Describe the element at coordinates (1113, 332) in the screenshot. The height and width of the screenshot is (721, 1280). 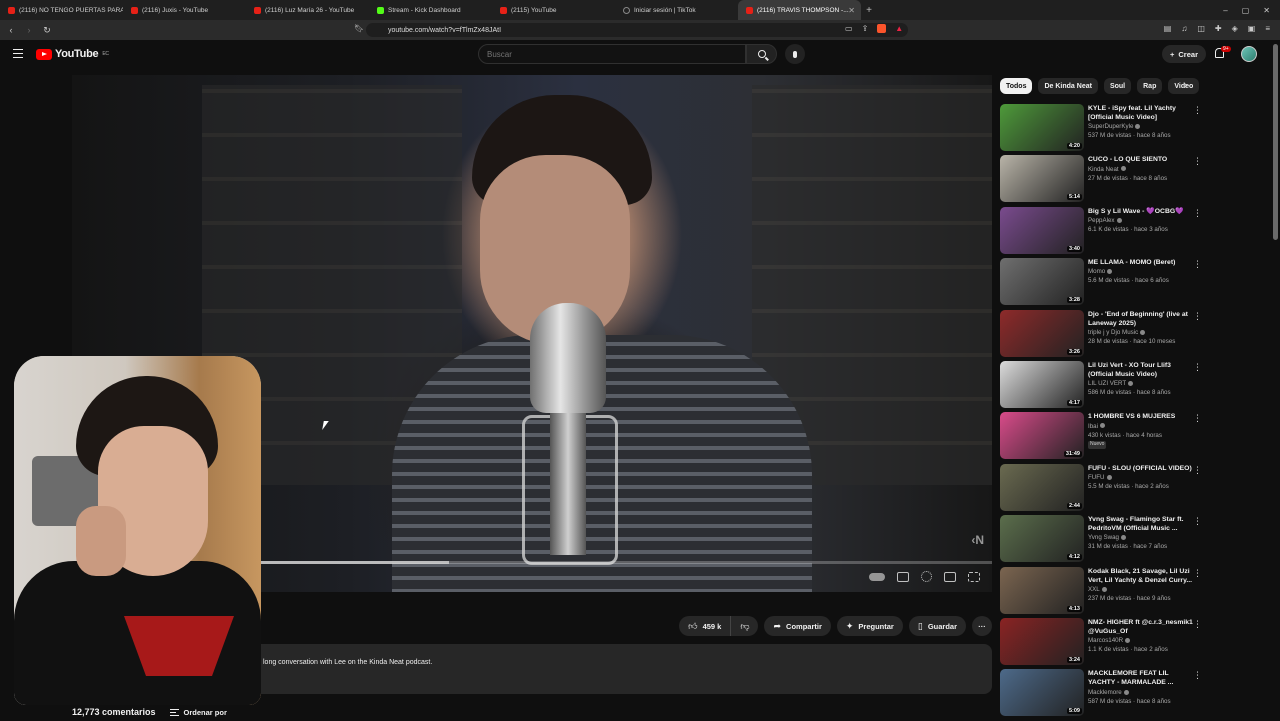
I see `channel-name: triple j y Djo Music` at that location.